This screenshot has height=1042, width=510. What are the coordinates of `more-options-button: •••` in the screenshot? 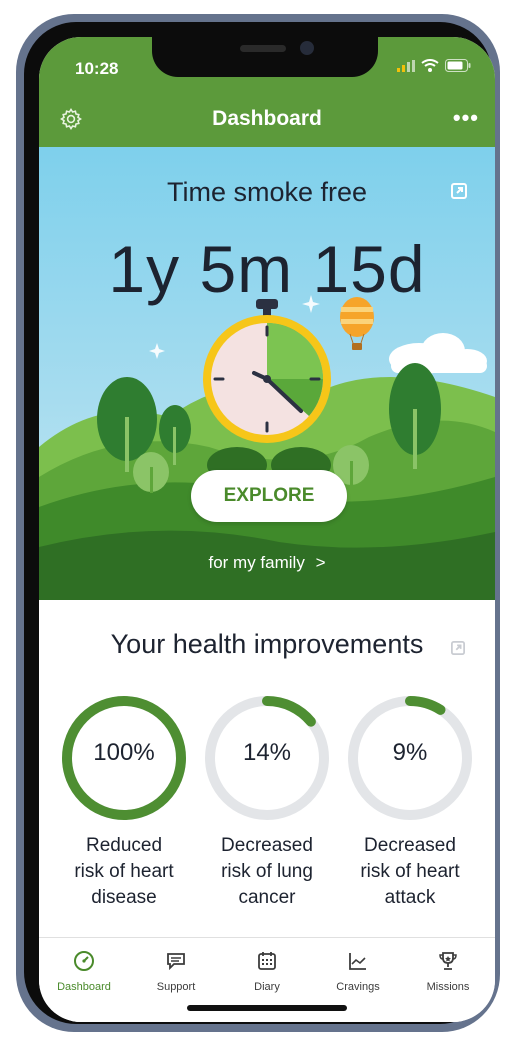 It's located at (466, 118).